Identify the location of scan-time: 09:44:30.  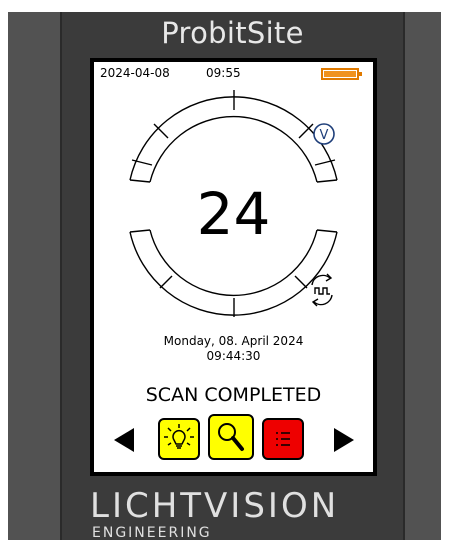
(233, 356).